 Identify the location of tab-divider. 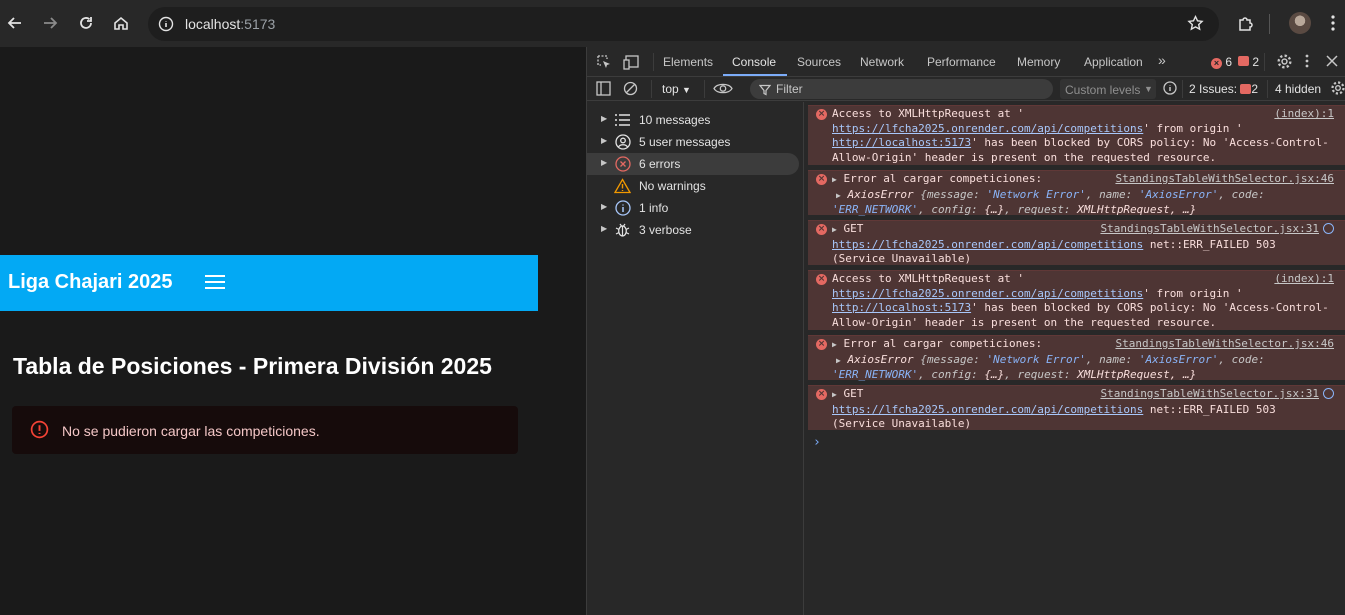
(653, 62).